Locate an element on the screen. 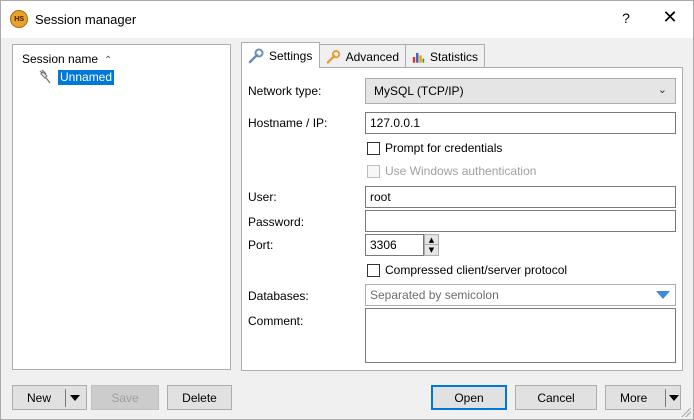  hostname-input: 127.0.0.1 is located at coordinates (520, 123).